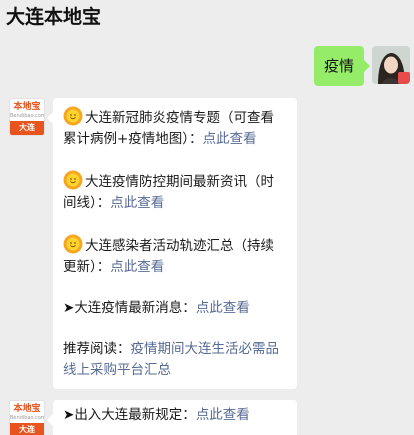  I want to click on bot-reply-bubble: ➤出入大连最新规定：点此查看, so click(172, 417).